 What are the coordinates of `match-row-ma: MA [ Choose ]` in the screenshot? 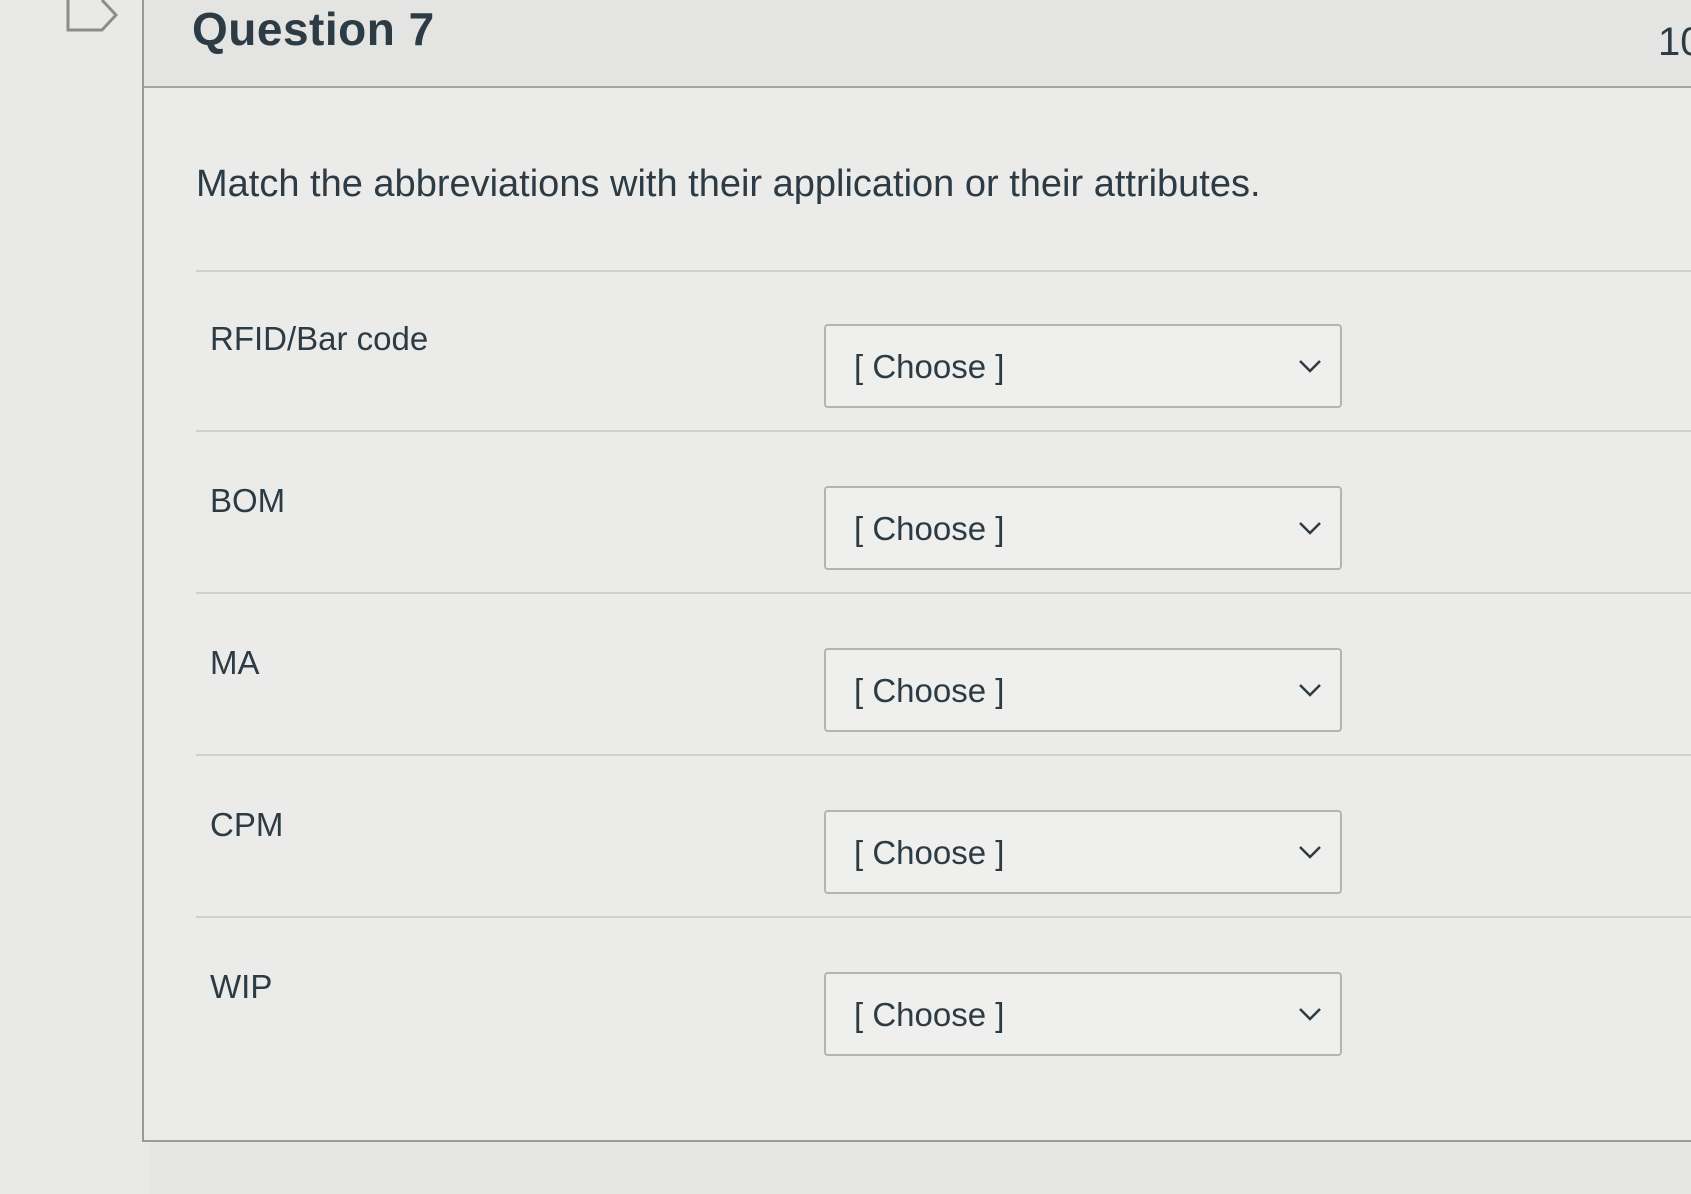 It's located at (917, 704).